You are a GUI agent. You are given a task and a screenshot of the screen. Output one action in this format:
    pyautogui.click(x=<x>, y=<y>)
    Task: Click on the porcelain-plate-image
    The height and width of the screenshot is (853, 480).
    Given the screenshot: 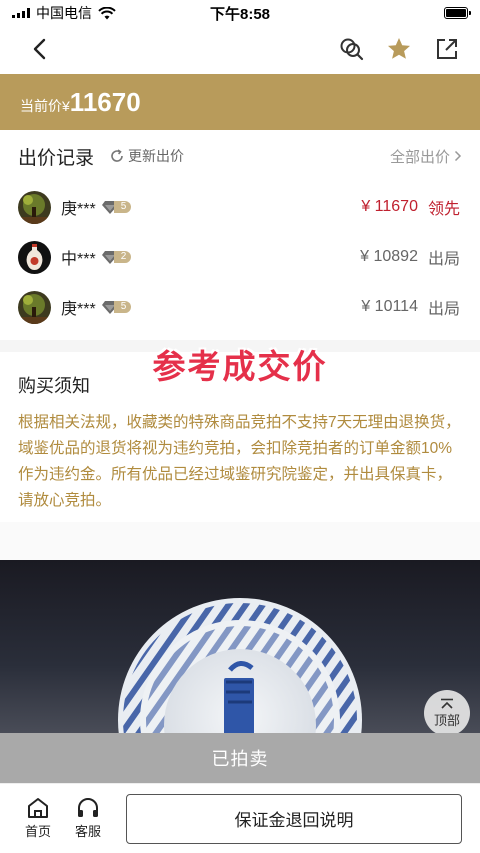 What is the action you would take?
    pyautogui.click(x=240, y=666)
    